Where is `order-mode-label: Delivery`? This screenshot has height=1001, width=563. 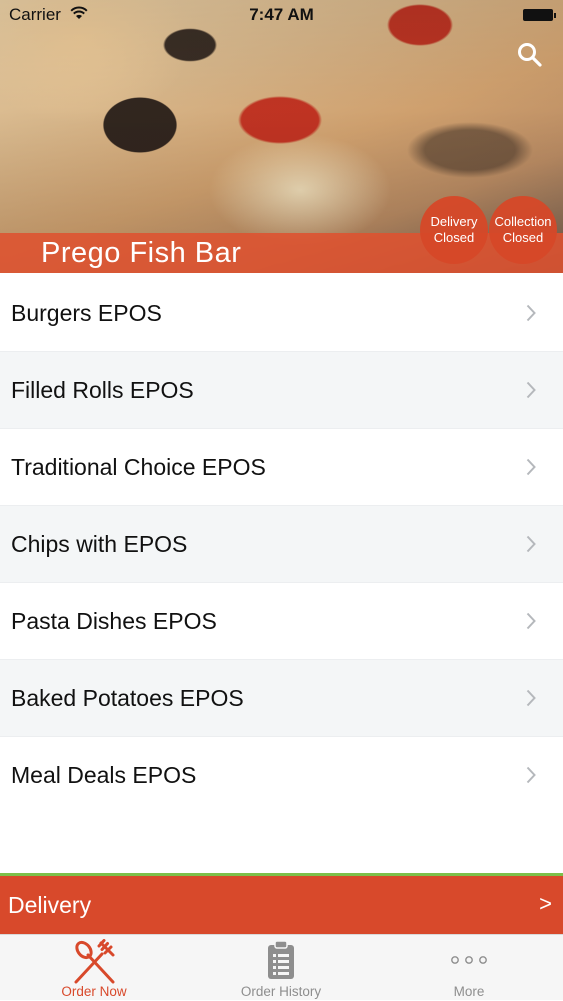 order-mode-label: Delivery is located at coordinates (50, 905).